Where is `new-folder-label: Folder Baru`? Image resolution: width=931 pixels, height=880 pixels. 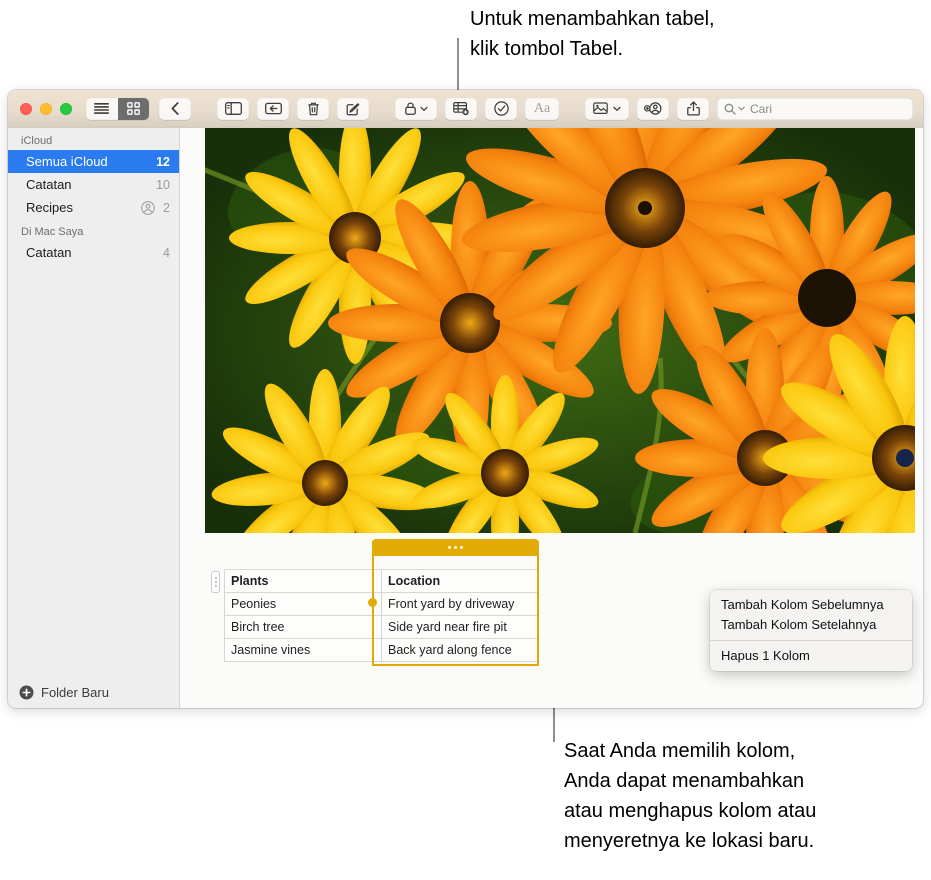
new-folder-label: Folder Baru is located at coordinates (75, 692).